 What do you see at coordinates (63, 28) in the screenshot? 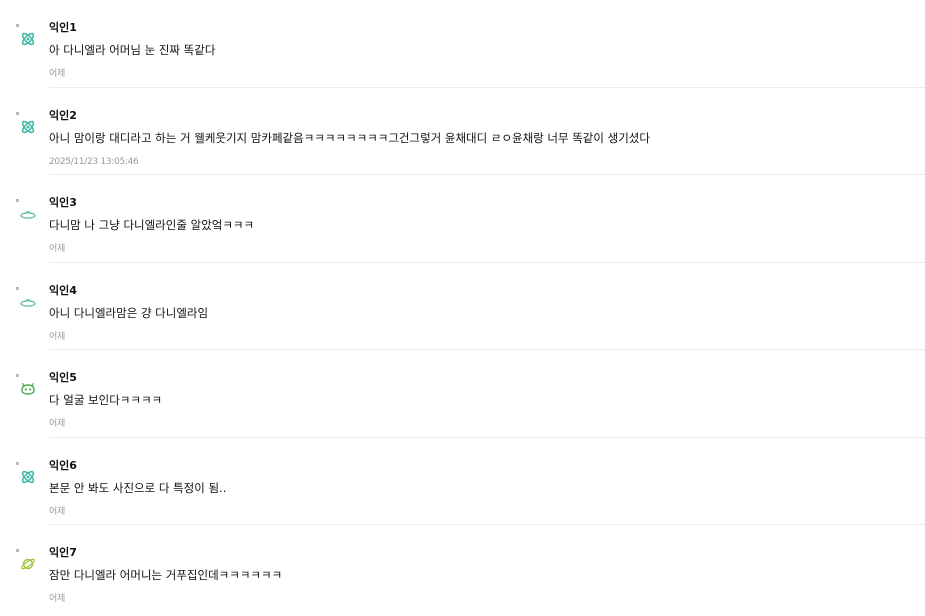
I see `nickname: 익인1` at bounding box center [63, 28].